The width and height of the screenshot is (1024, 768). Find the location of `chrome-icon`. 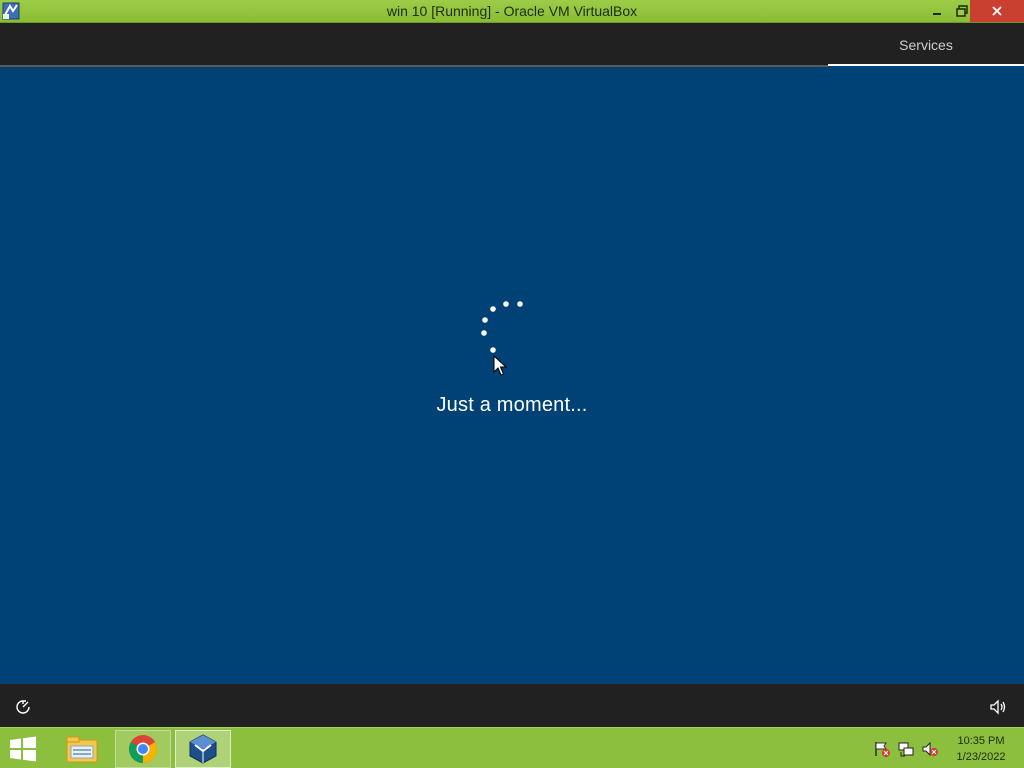

chrome-icon is located at coordinates (143, 749).